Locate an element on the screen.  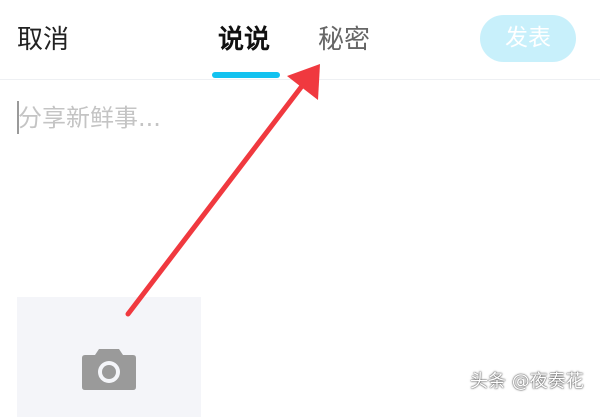
camera-icon is located at coordinates (109, 369).